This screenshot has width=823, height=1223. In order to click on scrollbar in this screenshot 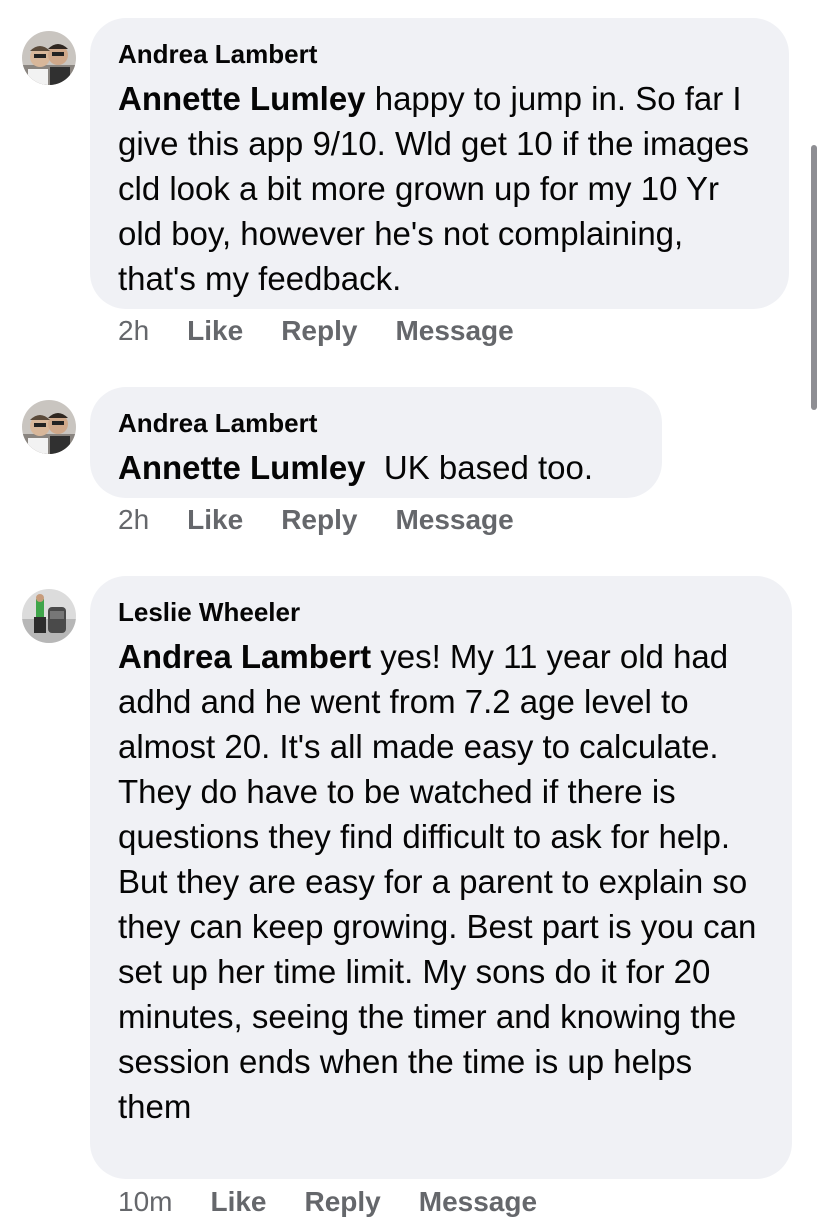, I will do `click(814, 277)`.